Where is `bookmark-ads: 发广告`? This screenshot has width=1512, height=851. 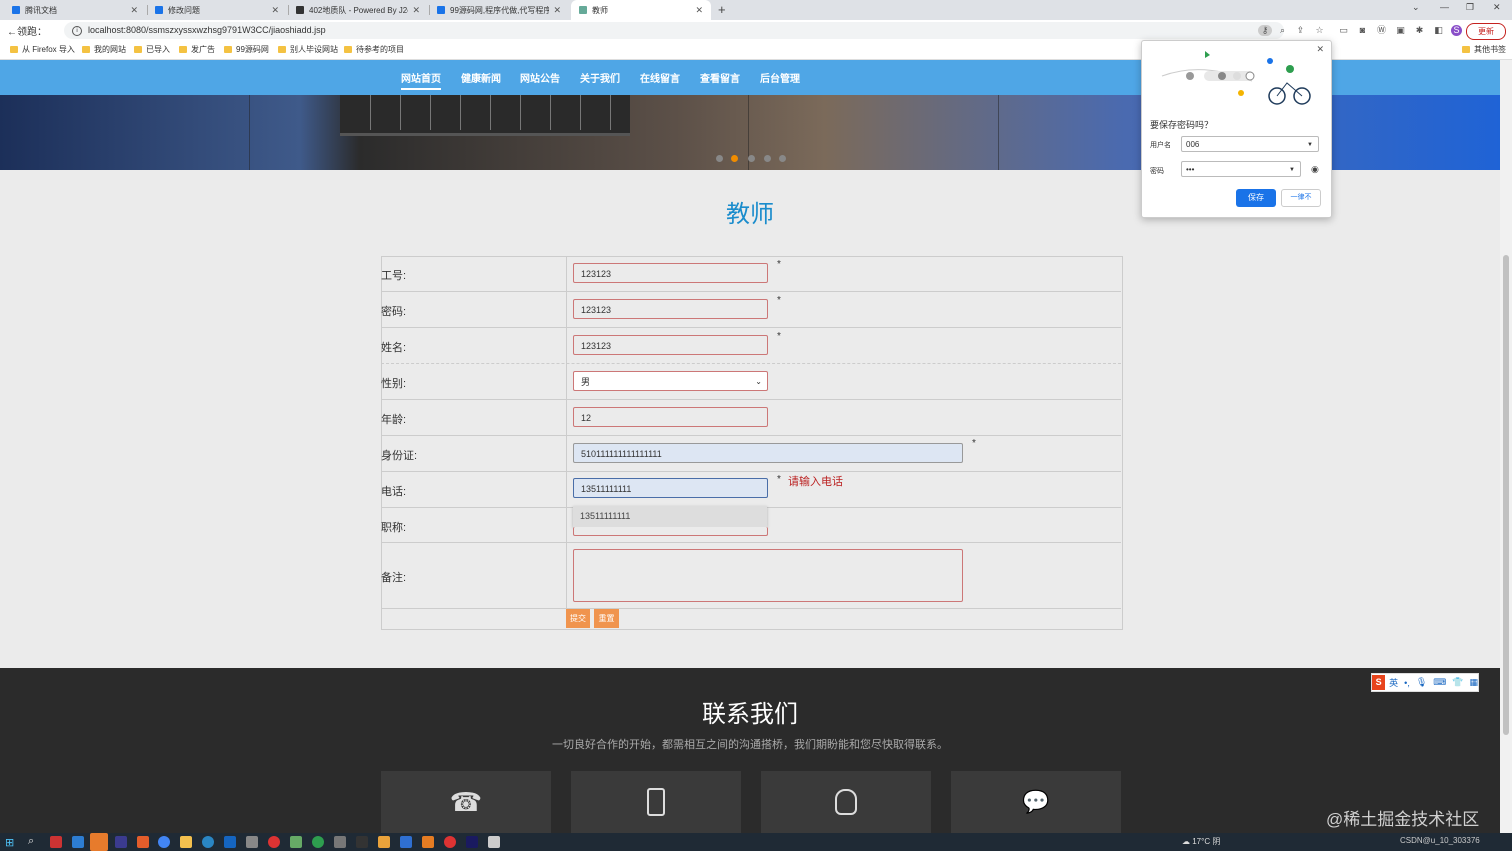 bookmark-ads: 发广告 is located at coordinates (197, 49).